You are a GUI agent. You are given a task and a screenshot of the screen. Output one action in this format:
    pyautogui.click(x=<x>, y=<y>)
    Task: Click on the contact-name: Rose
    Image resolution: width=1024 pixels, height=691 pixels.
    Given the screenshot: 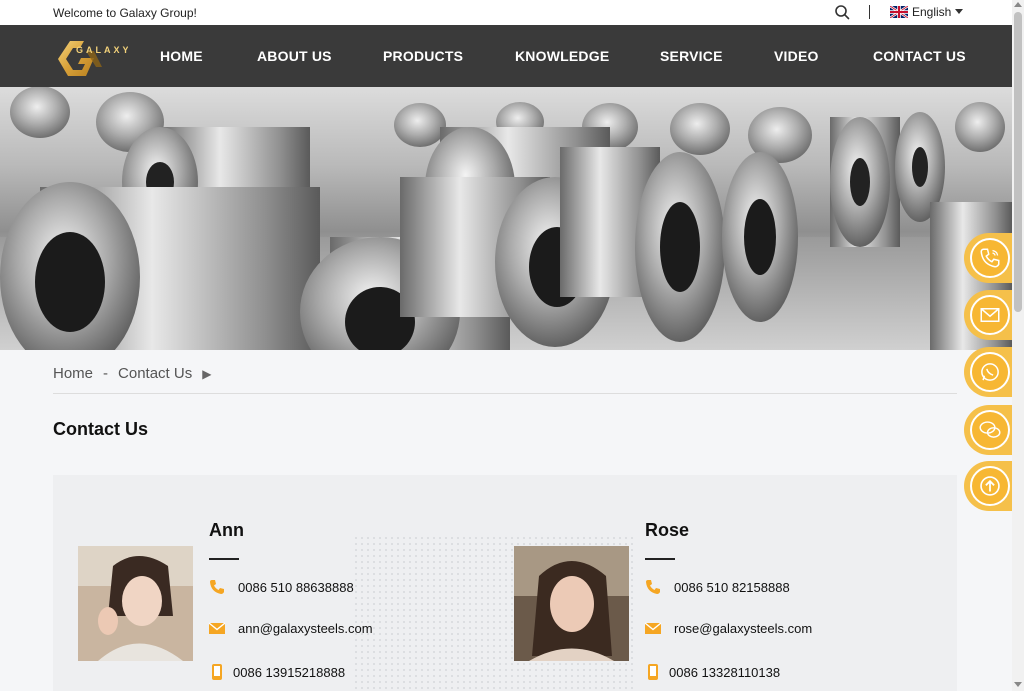 What is the action you would take?
    pyautogui.click(x=667, y=530)
    